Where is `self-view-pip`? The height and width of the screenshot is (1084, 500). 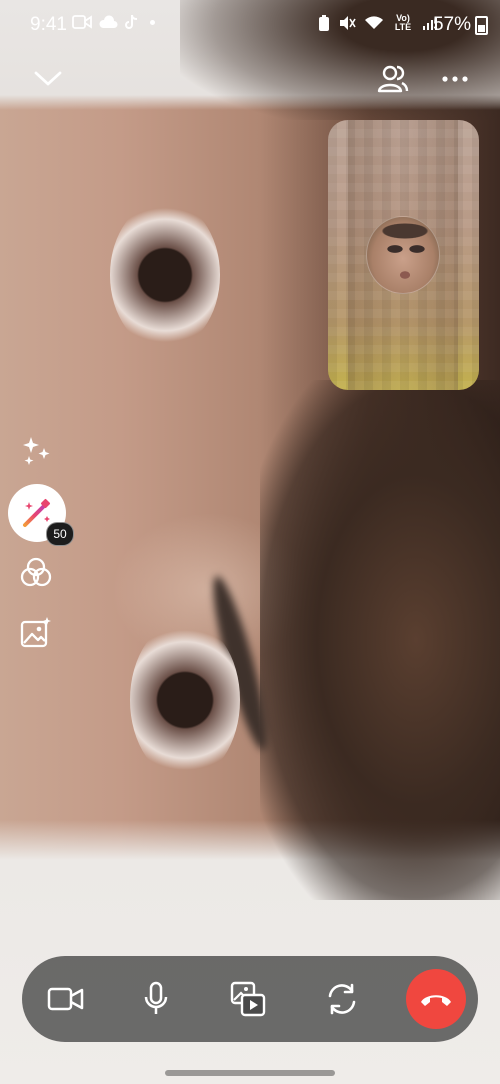
self-view-pip is located at coordinates (403, 255).